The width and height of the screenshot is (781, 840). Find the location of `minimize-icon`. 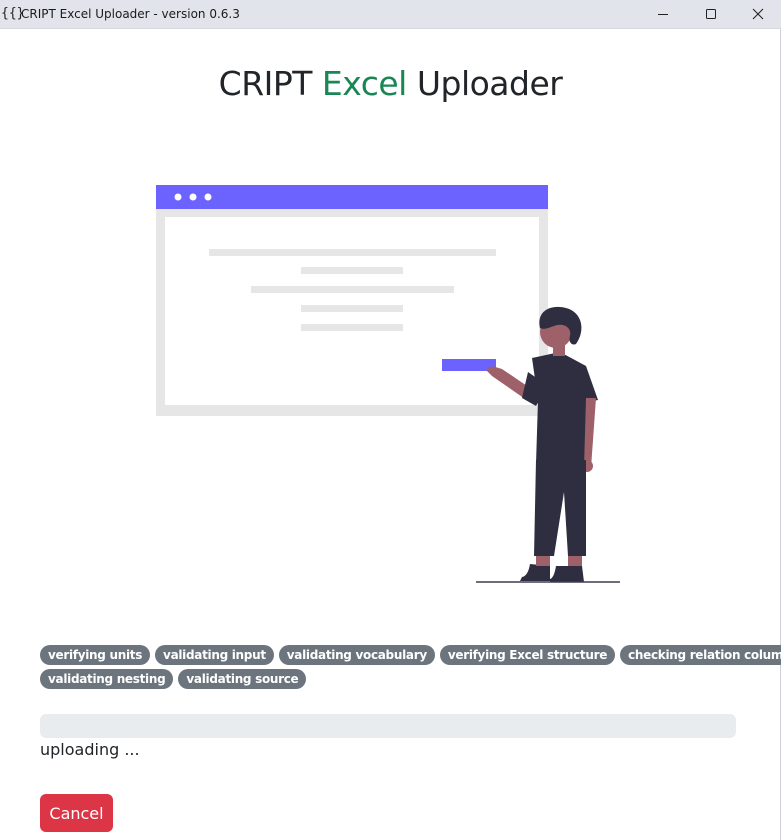

minimize-icon is located at coordinates (663, 14).